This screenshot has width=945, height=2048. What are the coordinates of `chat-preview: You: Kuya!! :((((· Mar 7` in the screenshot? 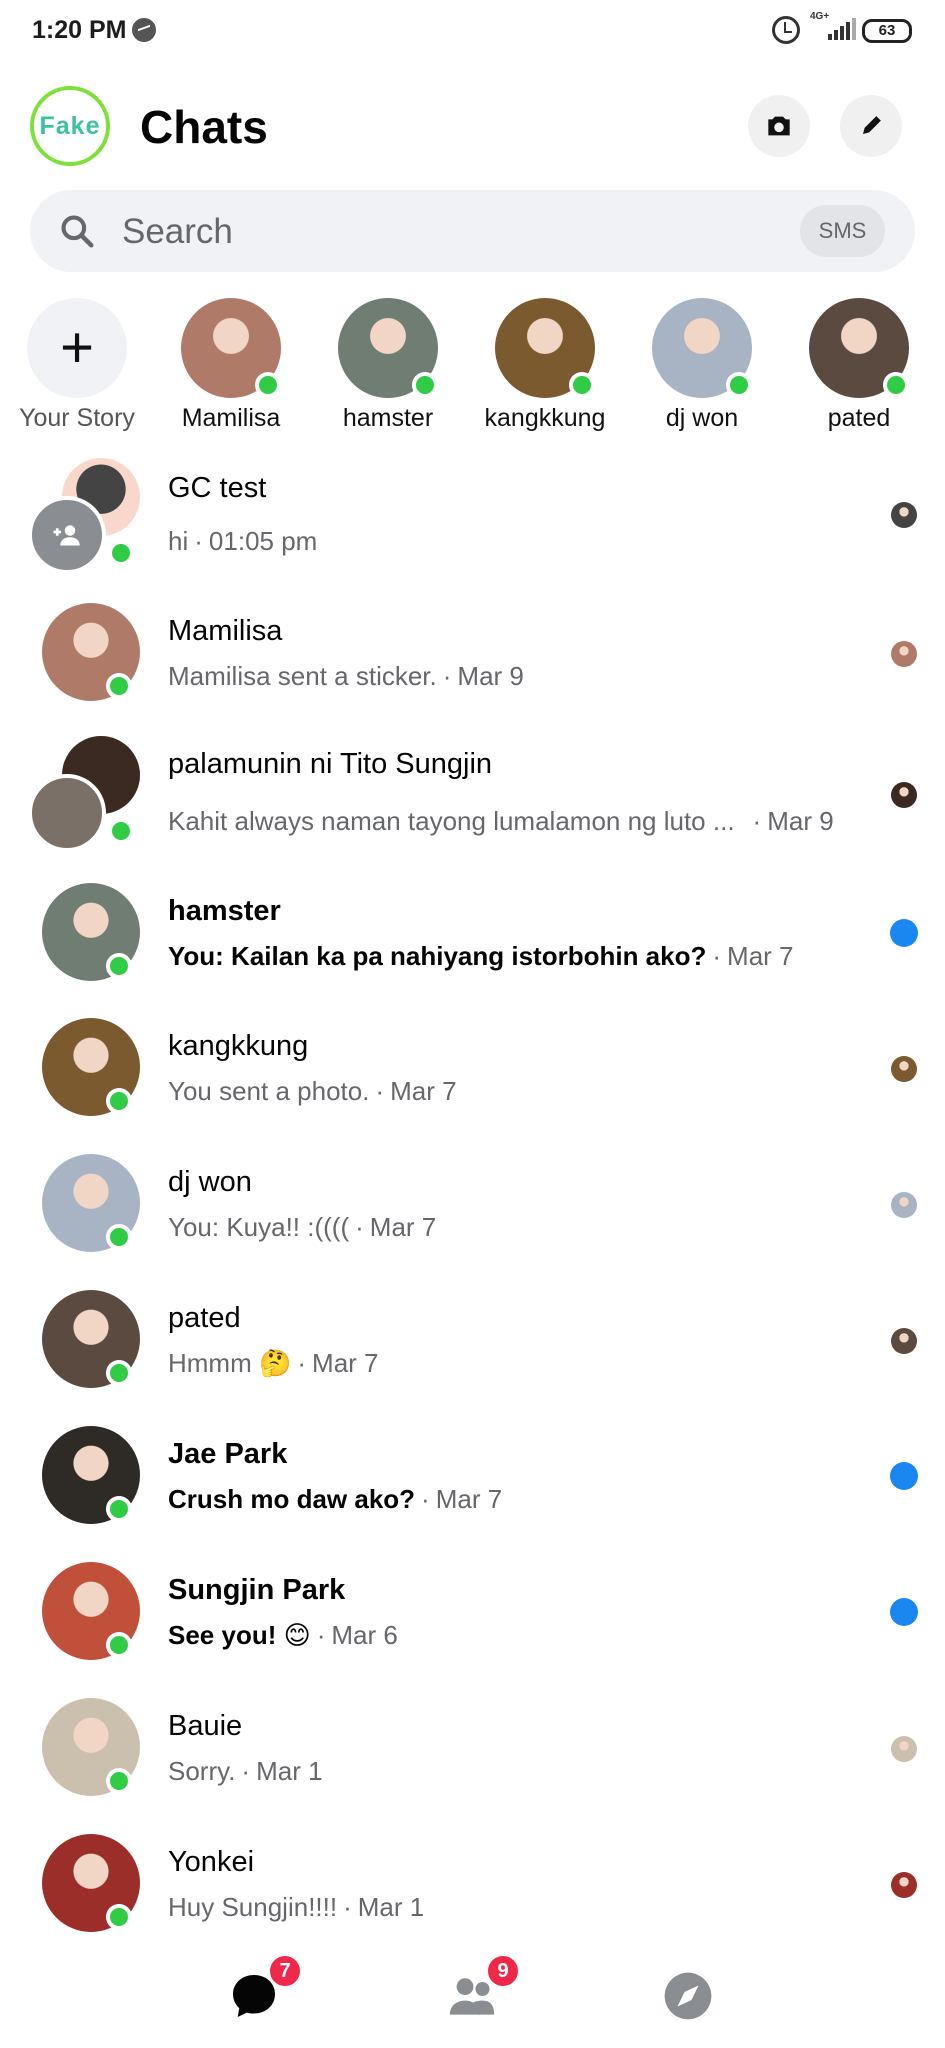 It's located at (302, 1227).